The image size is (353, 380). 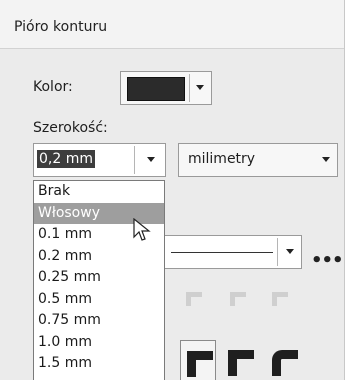 I want to click on cursor-pointer-icon, so click(x=142, y=229).